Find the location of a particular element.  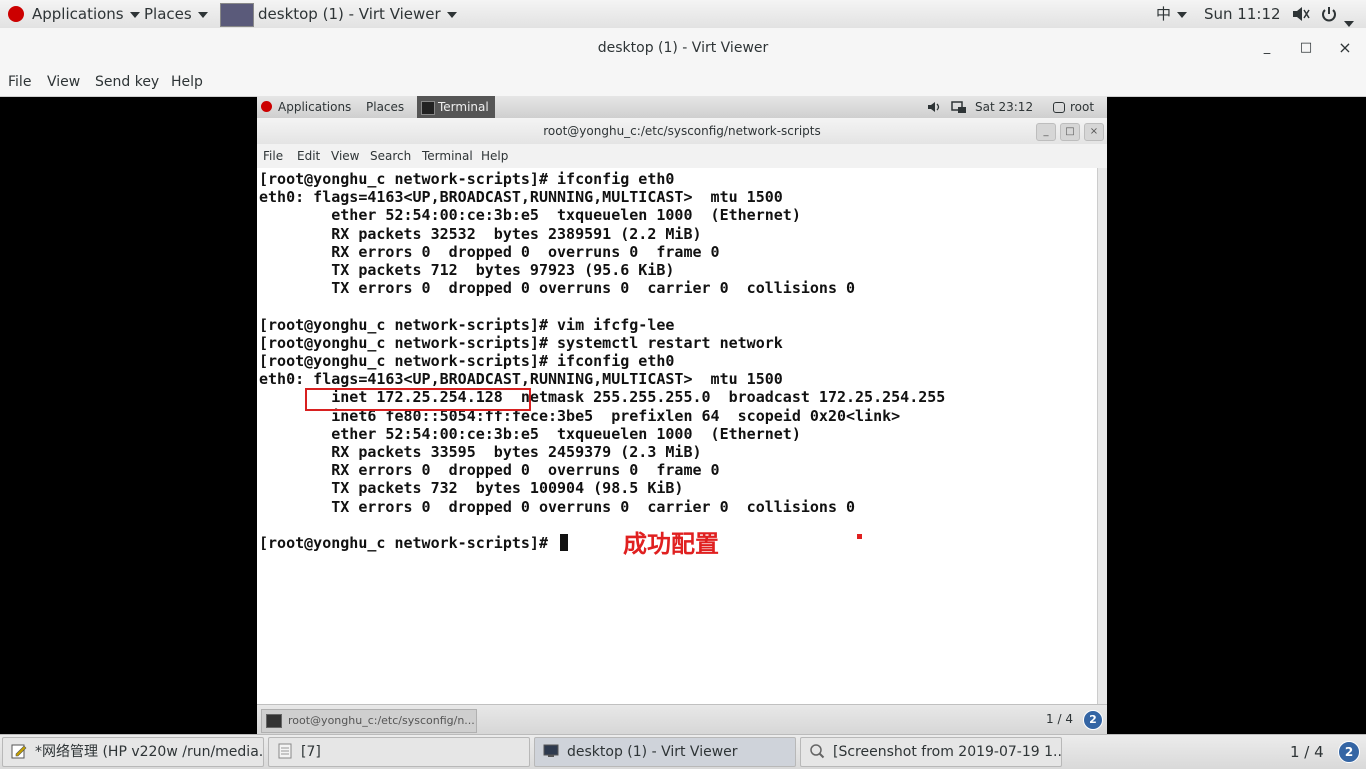

host-window-title: desktop (1) - Virt Viewer is located at coordinates (349, 14).